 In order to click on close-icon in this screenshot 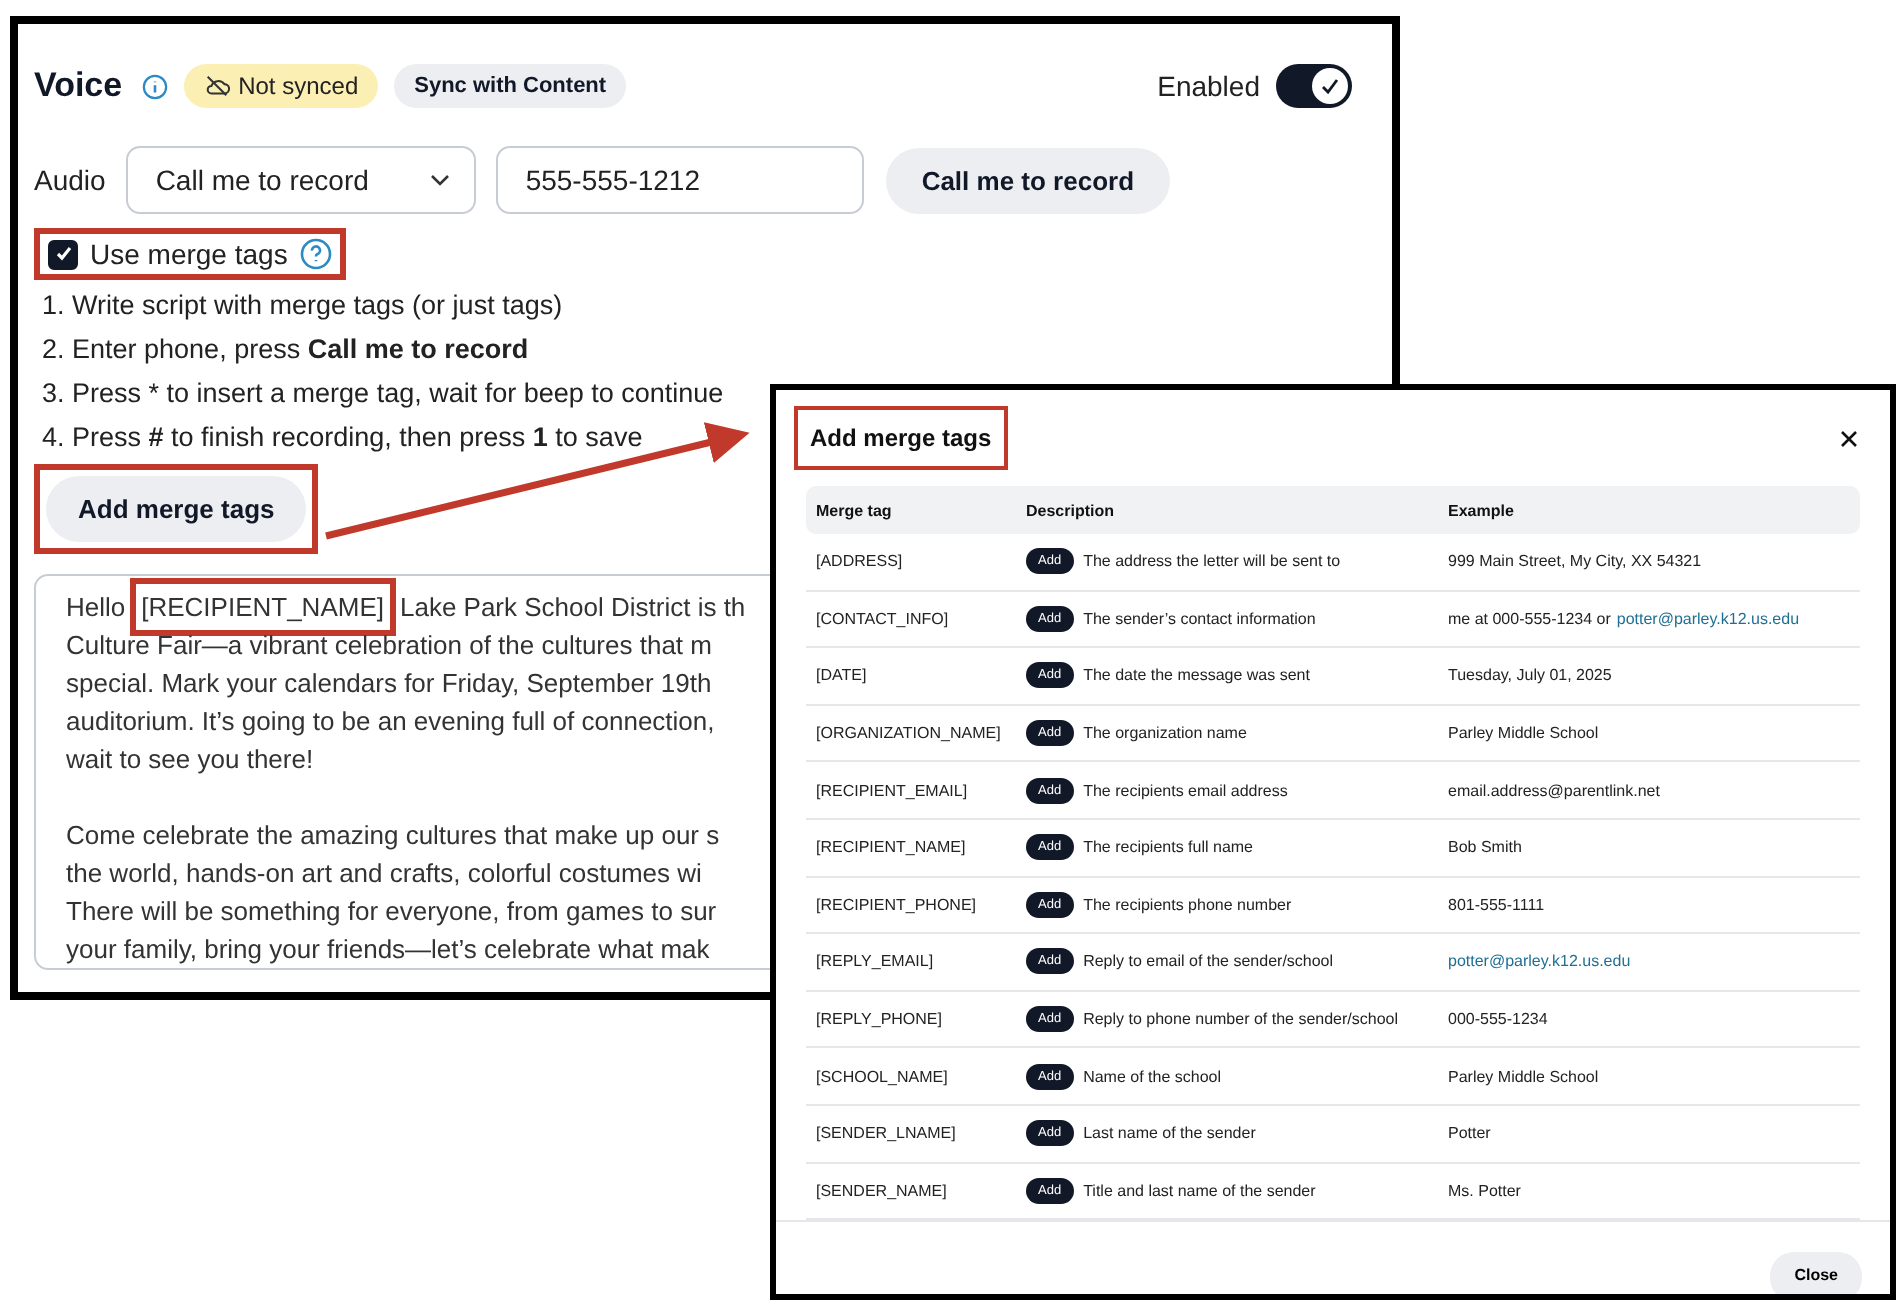, I will do `click(1849, 438)`.